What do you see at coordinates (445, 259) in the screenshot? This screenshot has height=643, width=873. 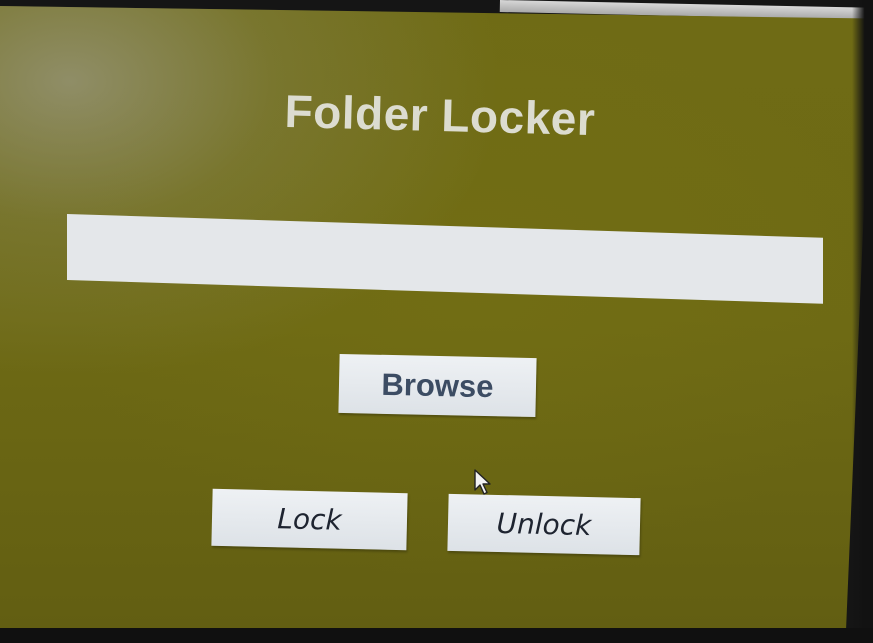 I see `folder-path-input` at bounding box center [445, 259].